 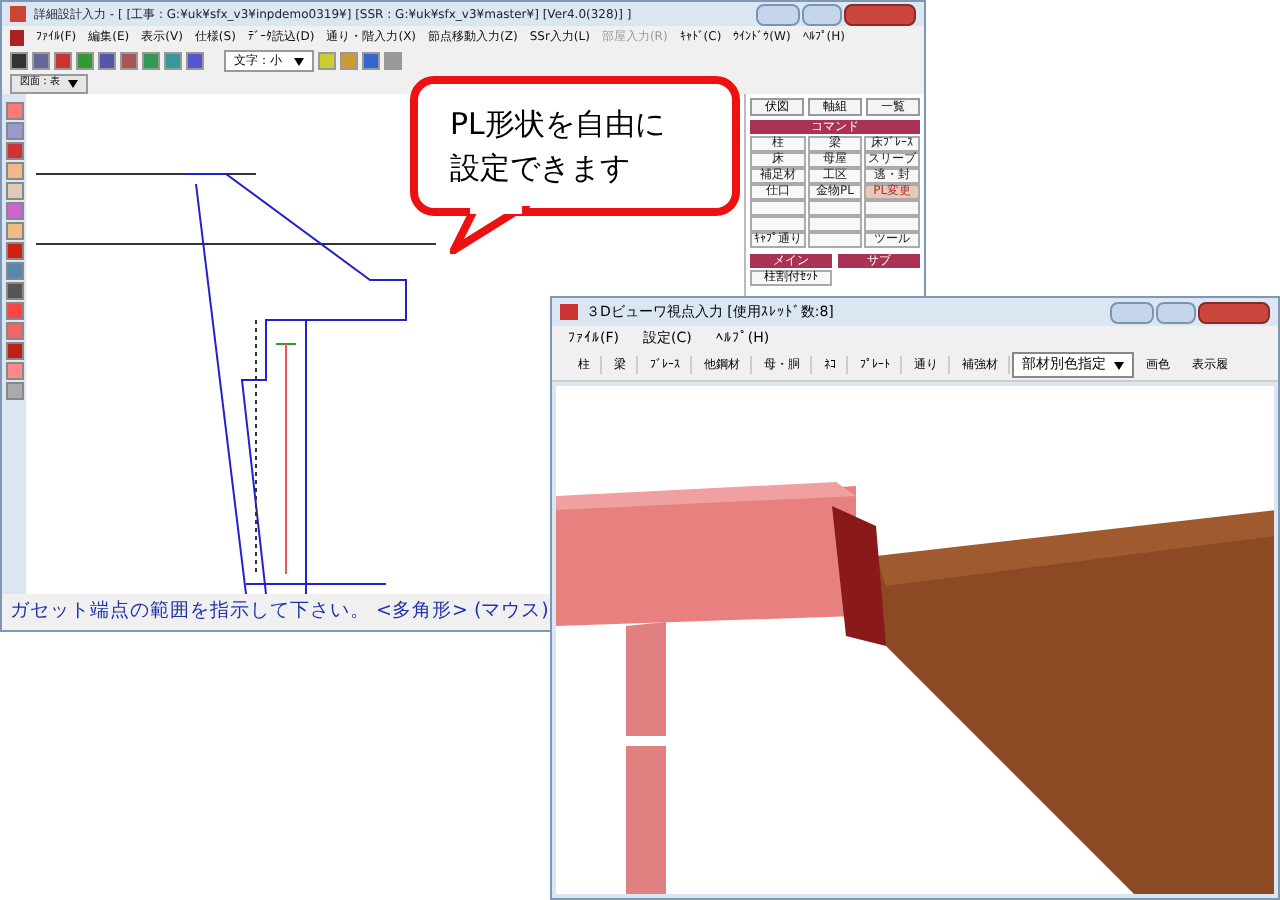 I want to click on callout-text: PL形状を自由に, so click(x=557, y=125).